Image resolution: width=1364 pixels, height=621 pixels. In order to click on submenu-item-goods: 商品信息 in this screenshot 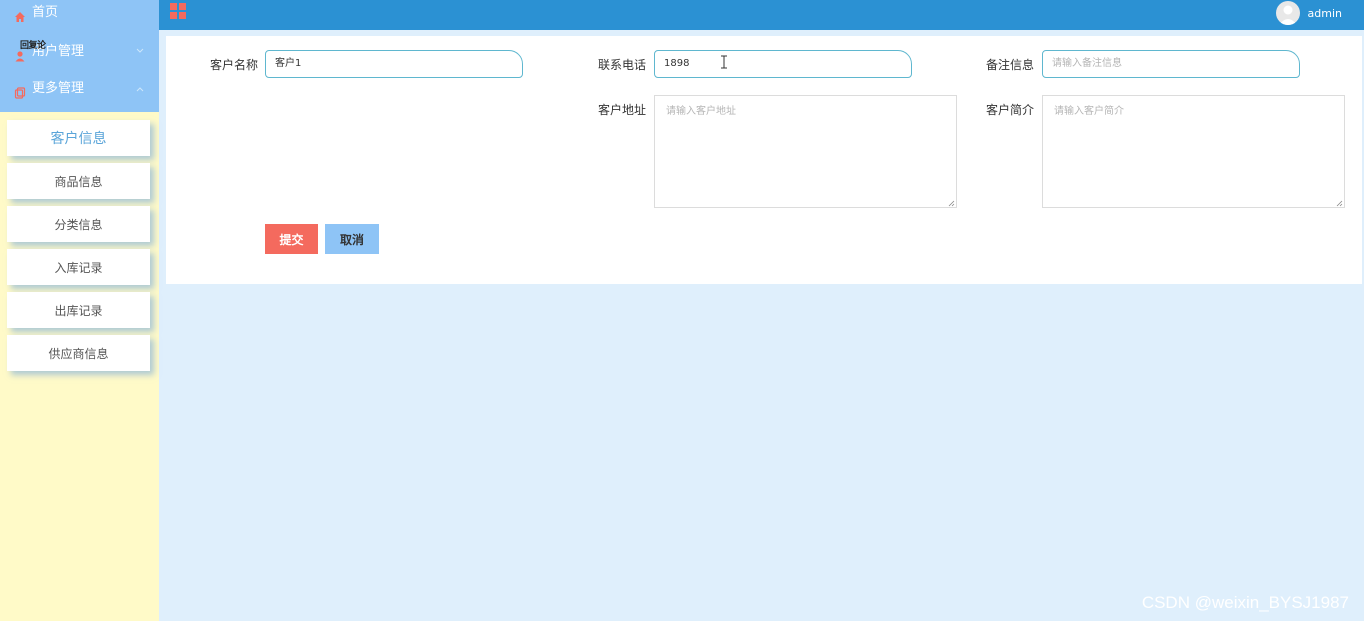, I will do `click(78, 181)`.